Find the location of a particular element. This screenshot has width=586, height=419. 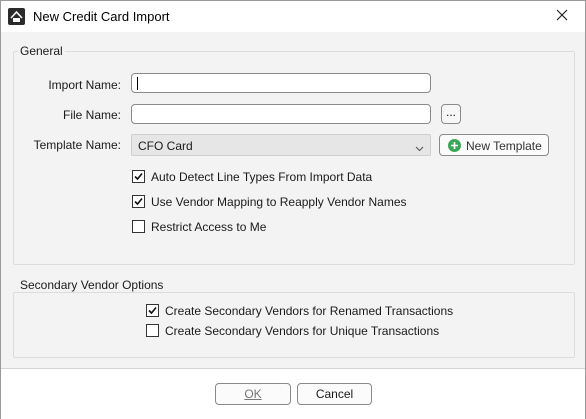

vendor-mapping-checkbox is located at coordinates (138, 201).